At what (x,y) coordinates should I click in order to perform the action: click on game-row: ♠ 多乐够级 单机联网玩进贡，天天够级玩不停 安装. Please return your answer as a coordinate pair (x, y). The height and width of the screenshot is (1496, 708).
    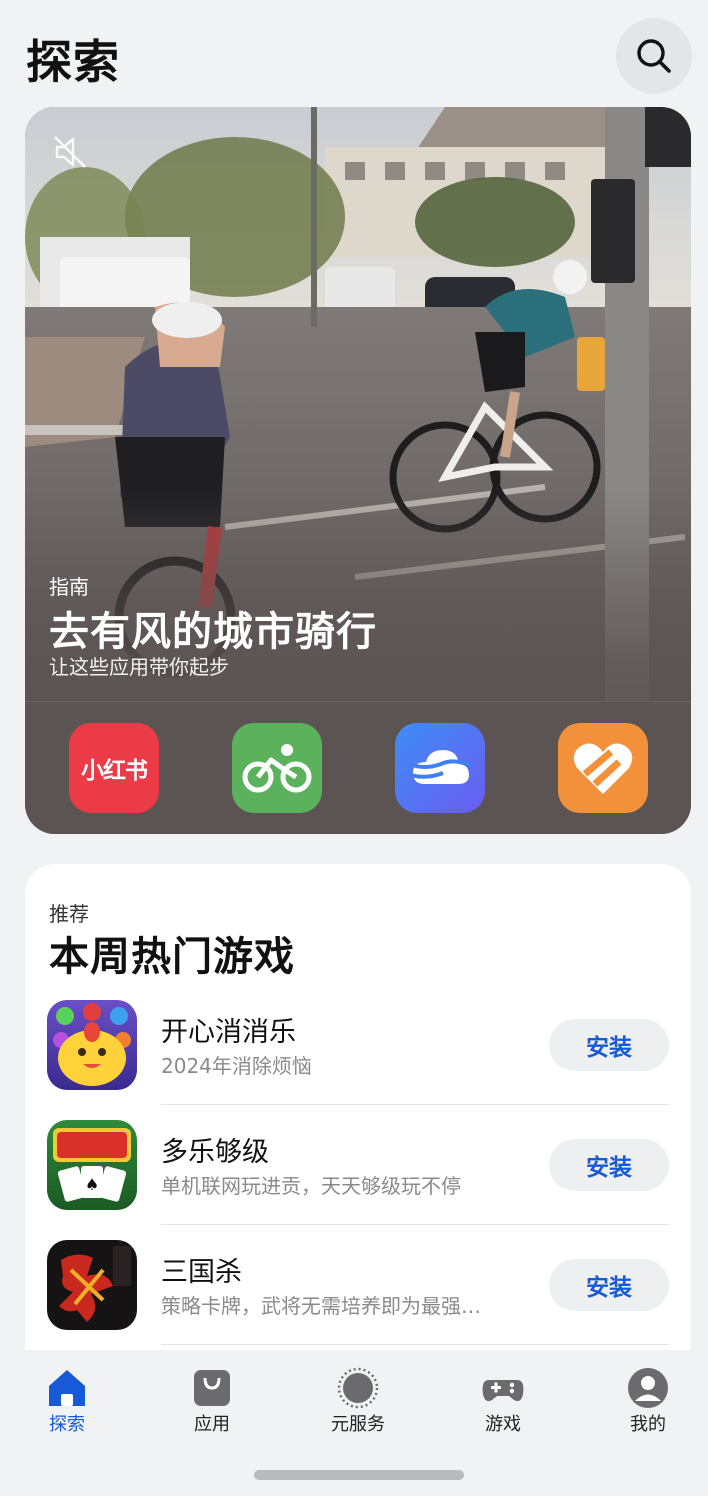
    Looking at the image, I should click on (358, 1180).